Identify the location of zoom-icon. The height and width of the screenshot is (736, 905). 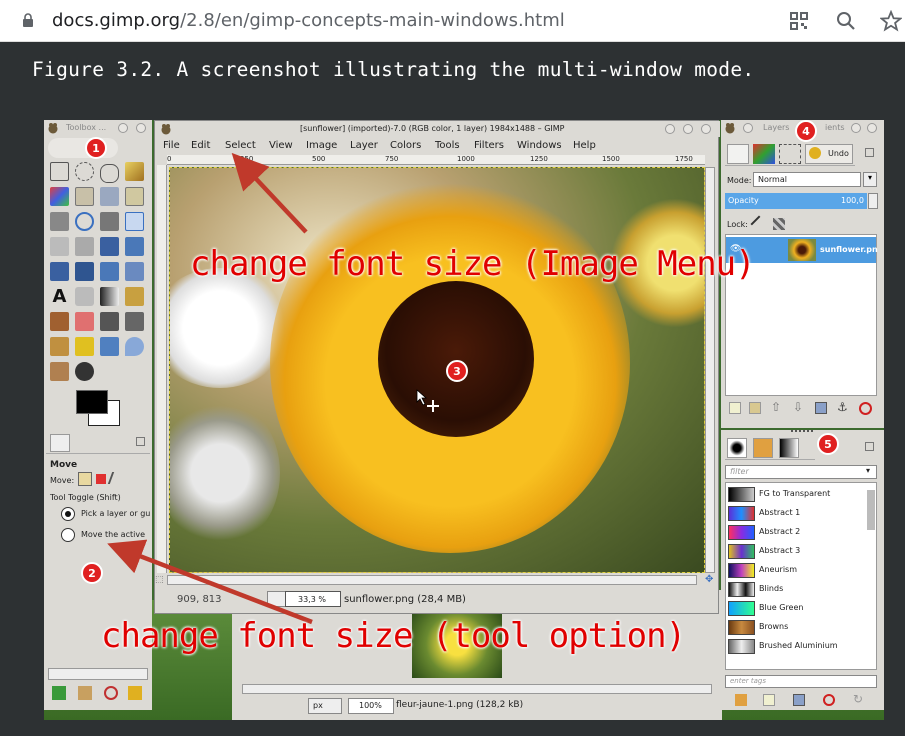
(846, 21).